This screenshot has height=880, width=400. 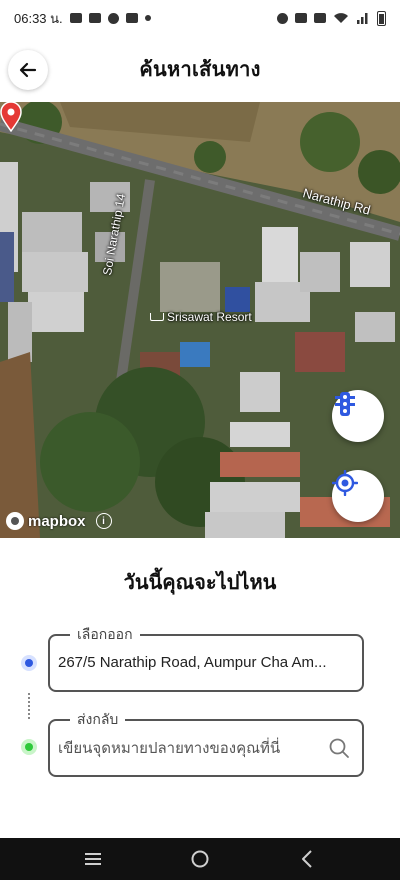 What do you see at coordinates (301, 18) in the screenshot?
I see `nfc-icon` at bounding box center [301, 18].